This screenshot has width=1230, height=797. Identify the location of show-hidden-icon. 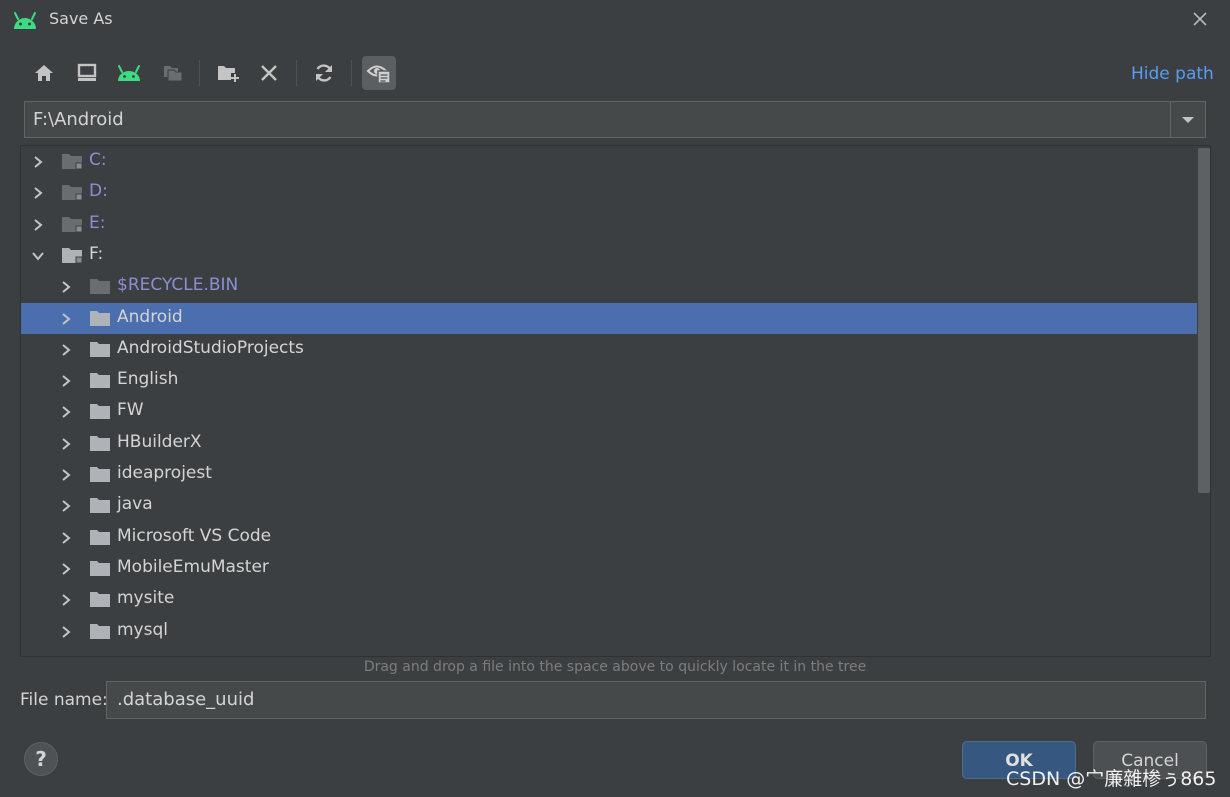
(379, 73).